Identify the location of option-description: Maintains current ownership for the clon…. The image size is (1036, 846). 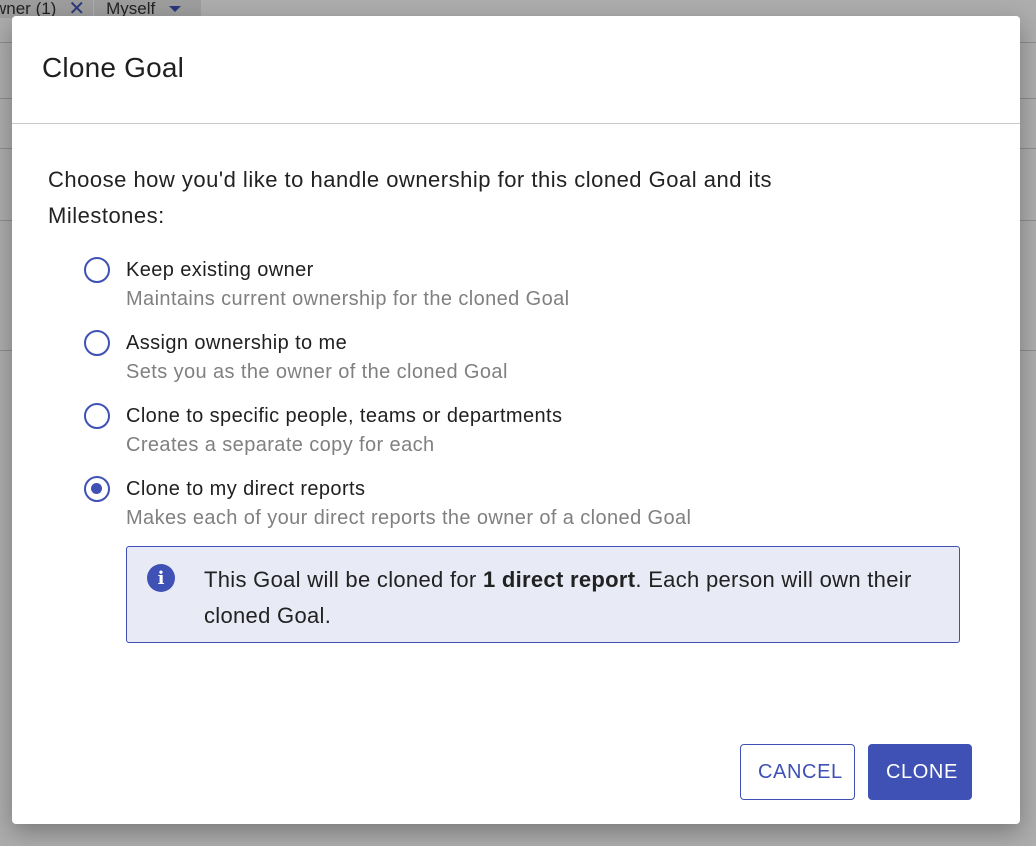
(348, 299).